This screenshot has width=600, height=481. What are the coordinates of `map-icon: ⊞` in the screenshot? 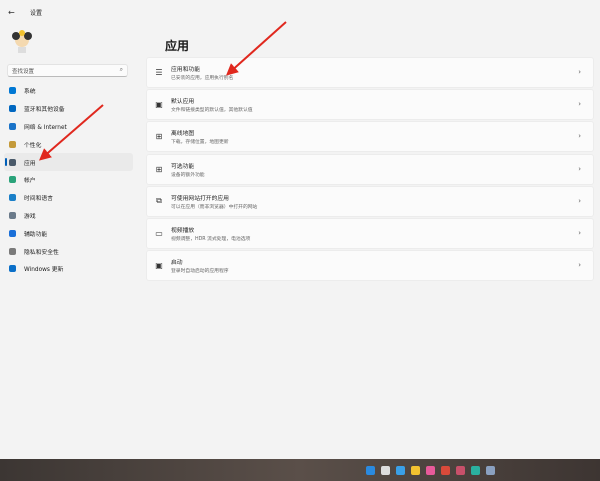 It's located at (159, 137).